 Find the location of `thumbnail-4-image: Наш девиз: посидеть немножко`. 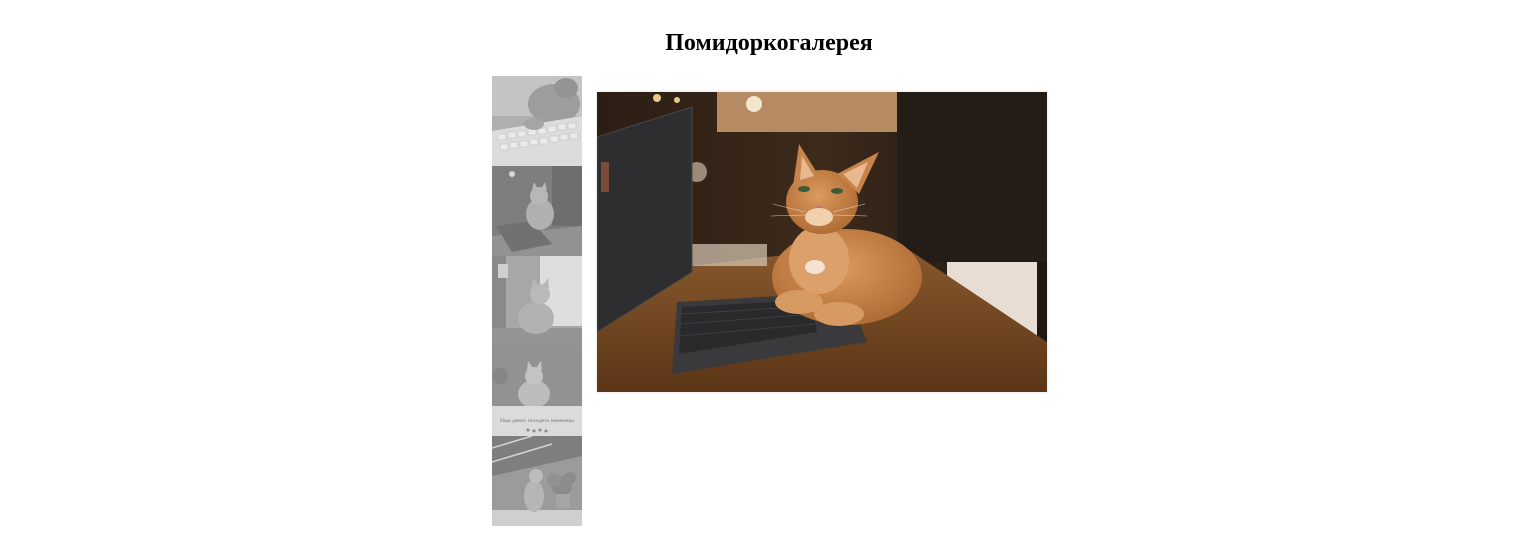

thumbnail-4-image: Наш девиз: посидеть немножко is located at coordinates (537, 391).